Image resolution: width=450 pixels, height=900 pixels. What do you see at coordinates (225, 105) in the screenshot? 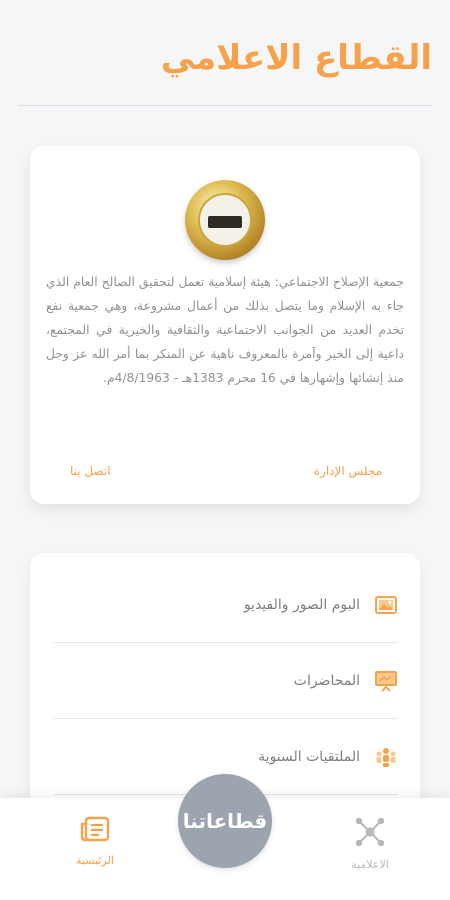
I see `title-divider` at bounding box center [225, 105].